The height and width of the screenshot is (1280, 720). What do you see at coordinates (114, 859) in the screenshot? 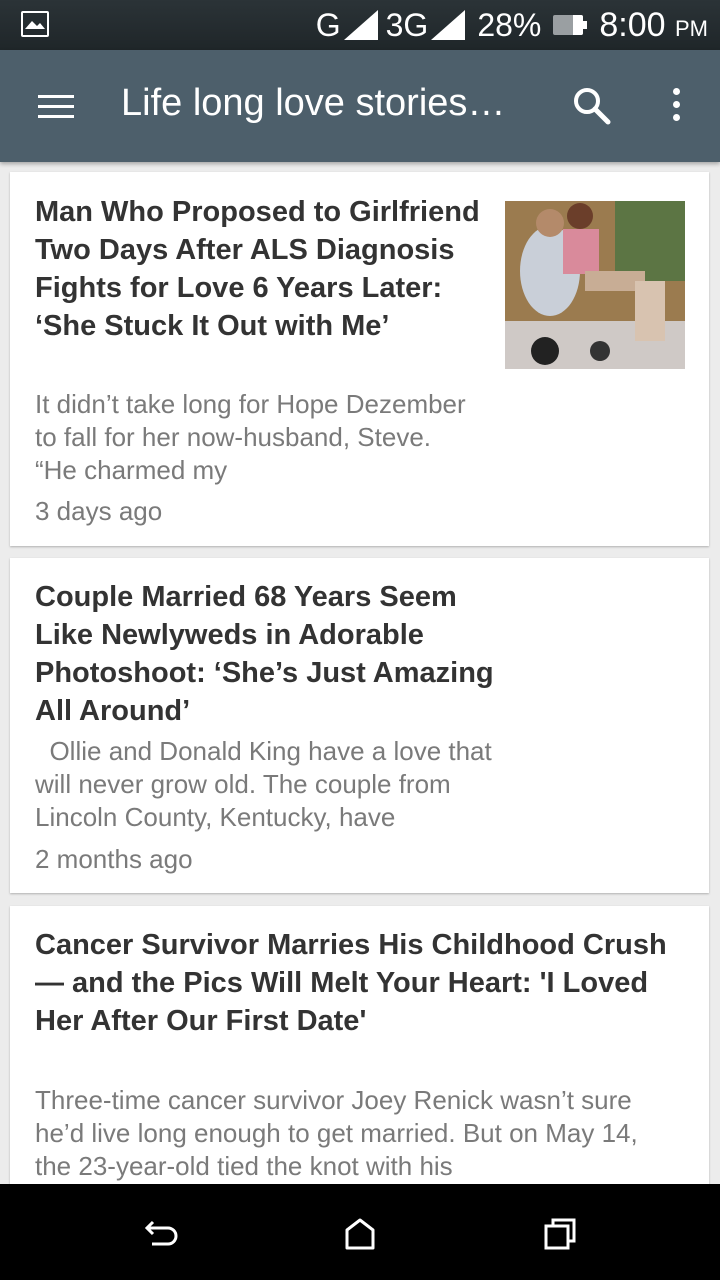
I see `article-age: 2 months ago` at bounding box center [114, 859].